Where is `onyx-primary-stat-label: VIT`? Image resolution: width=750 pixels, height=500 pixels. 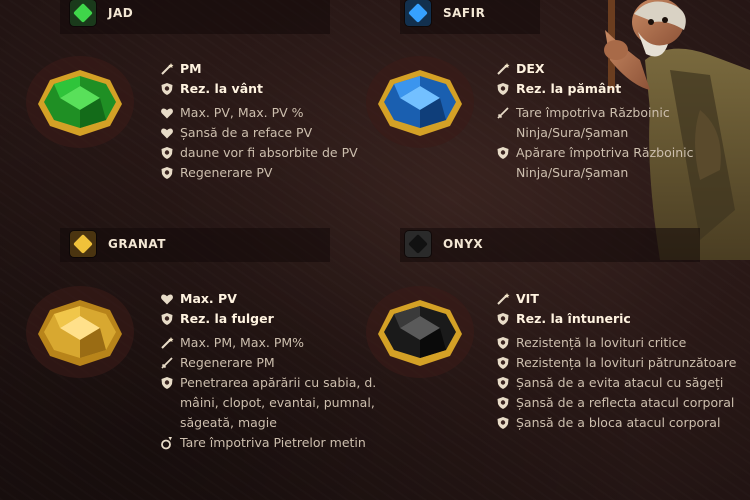
onyx-primary-stat-label: VIT is located at coordinates (527, 298).